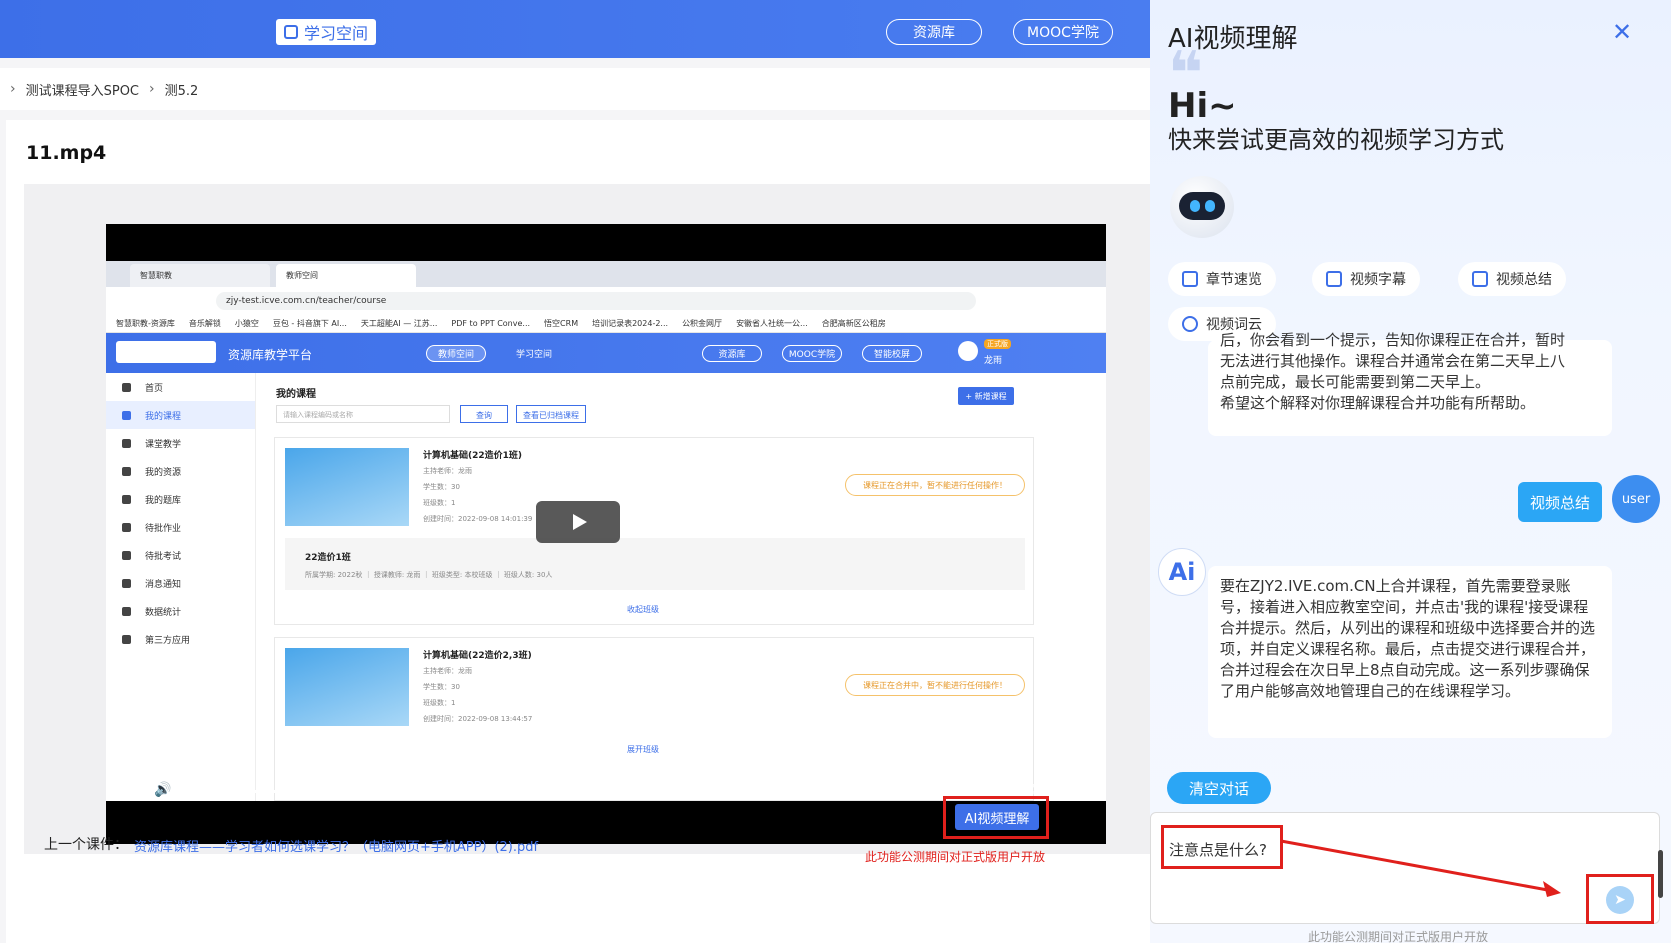  Describe the element at coordinates (533, 355) in the screenshot. I see `app-nav-learning: 学习空间` at that location.